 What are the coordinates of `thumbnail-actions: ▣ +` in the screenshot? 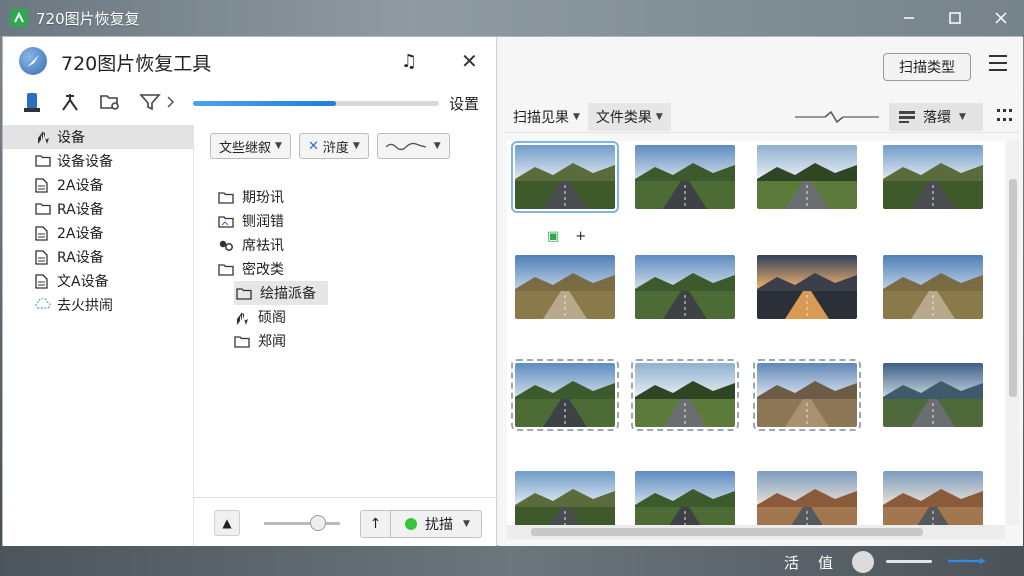 It's located at (566, 236).